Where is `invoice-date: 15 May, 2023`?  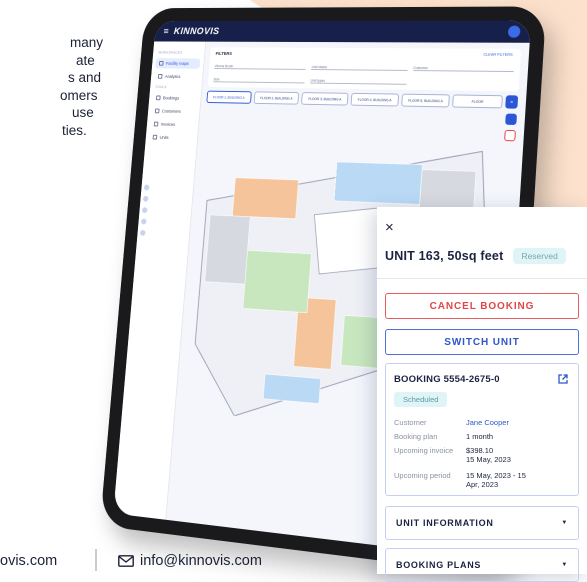 invoice-date: 15 May, 2023 is located at coordinates (488, 459).